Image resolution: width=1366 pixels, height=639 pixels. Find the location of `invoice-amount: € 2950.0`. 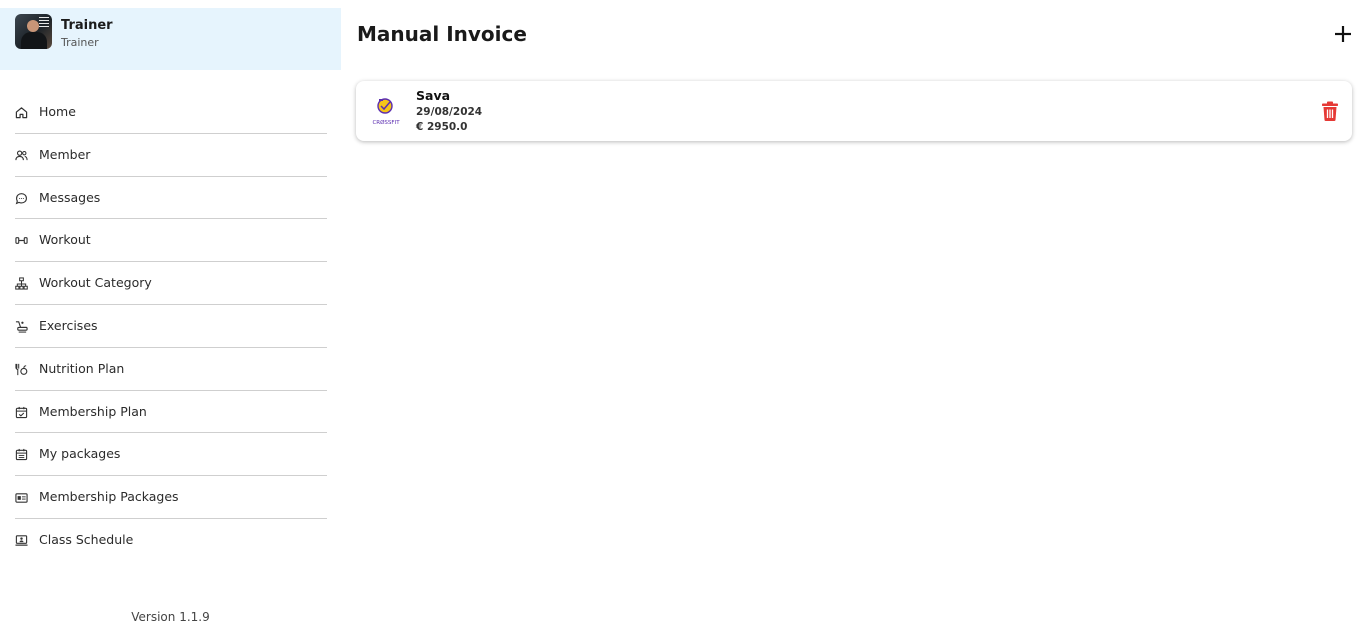

invoice-amount: € 2950.0 is located at coordinates (442, 127).